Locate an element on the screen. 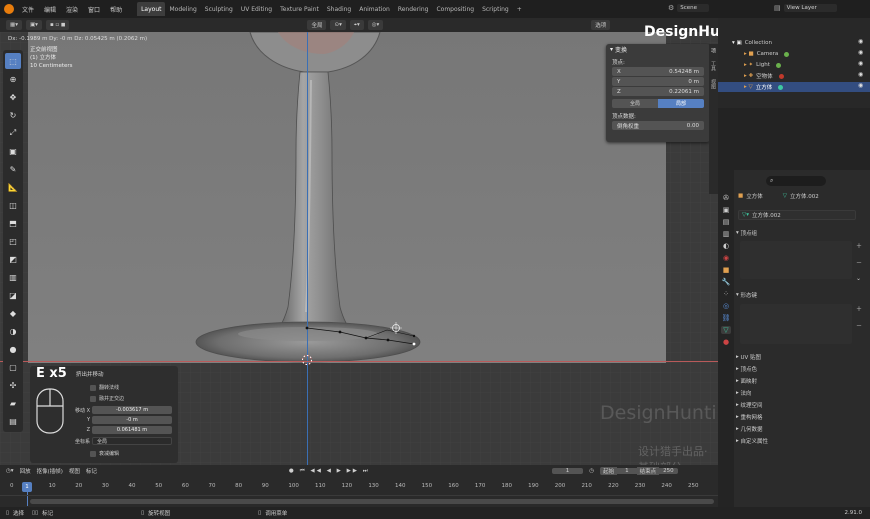 This screenshot has width=870, height=519. bevel-tool-icon: ◩ is located at coordinates (13, 259).